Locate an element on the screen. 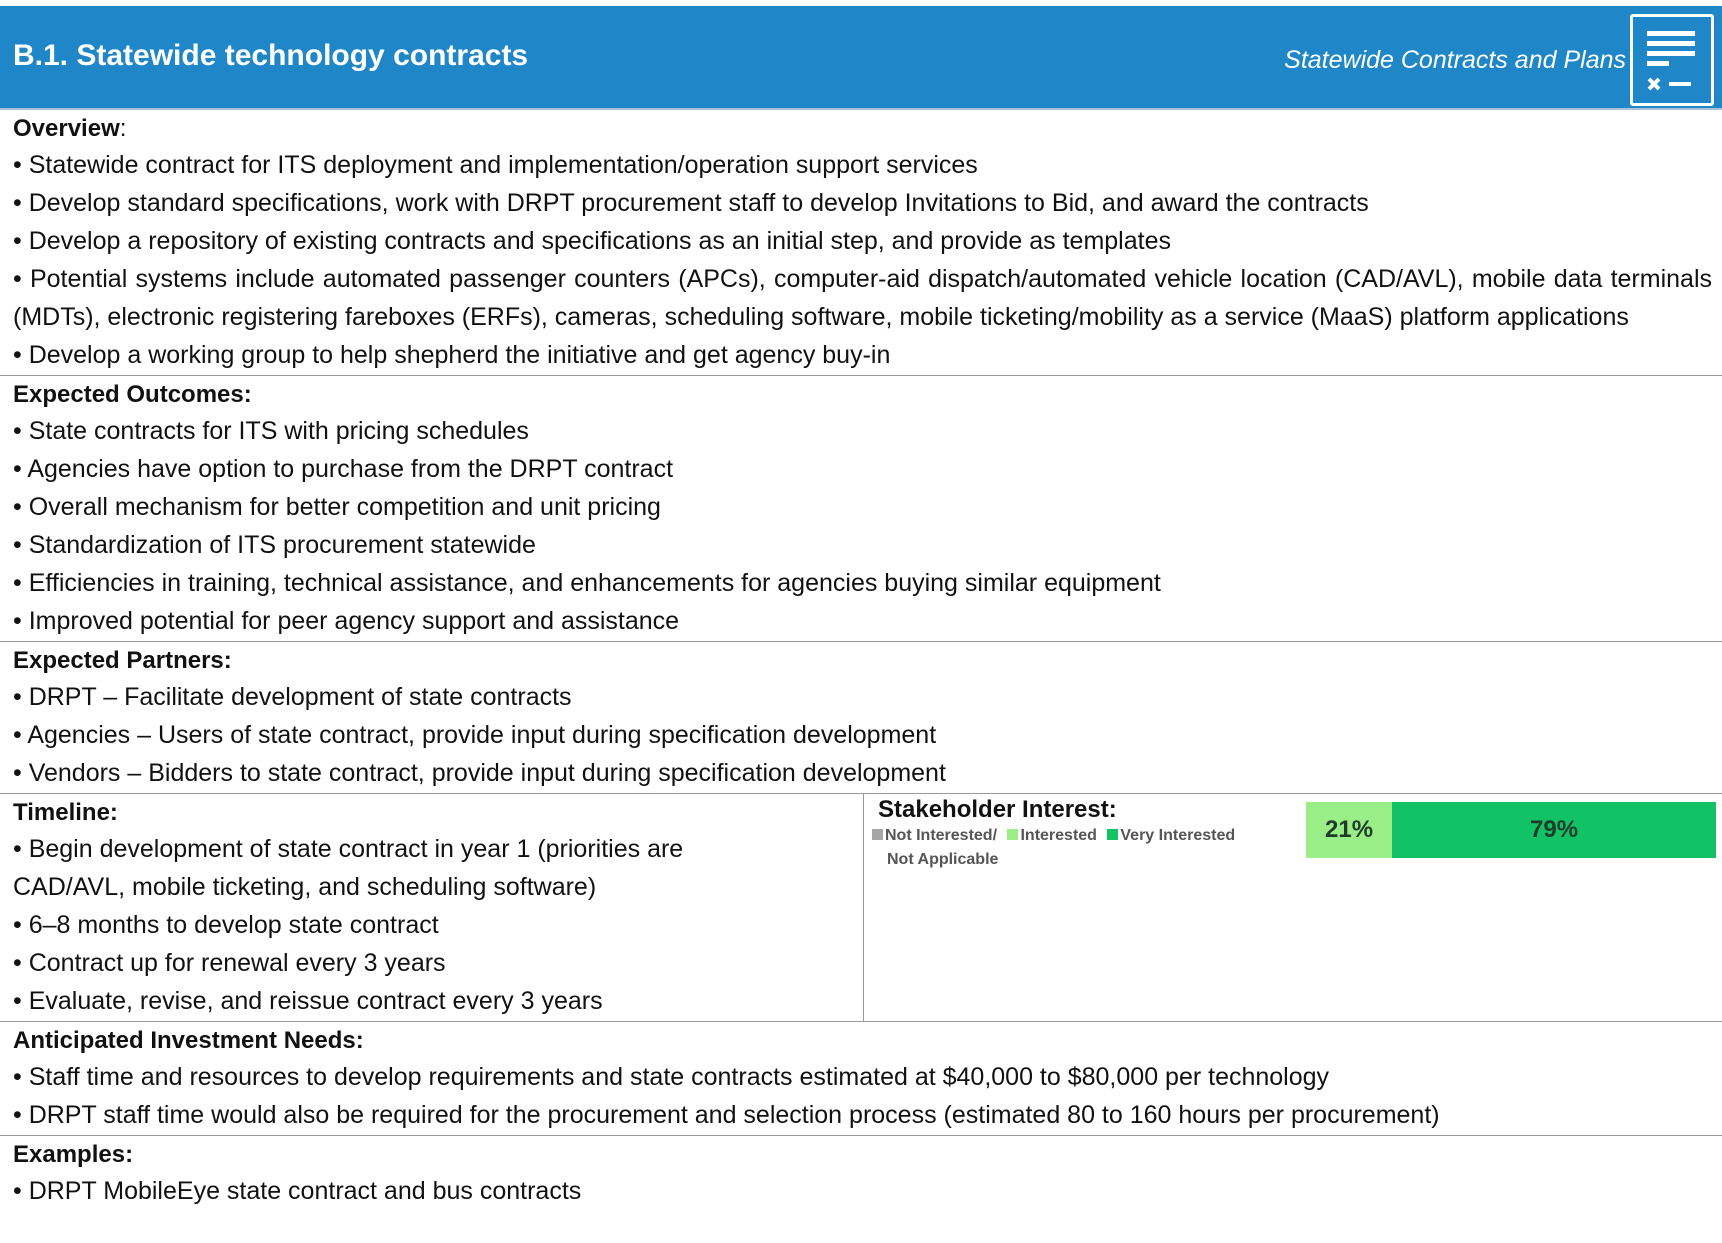 Image resolution: width=1722 pixels, height=1243 pixels. bar-segment-very-interested: 79% is located at coordinates (1554, 830).